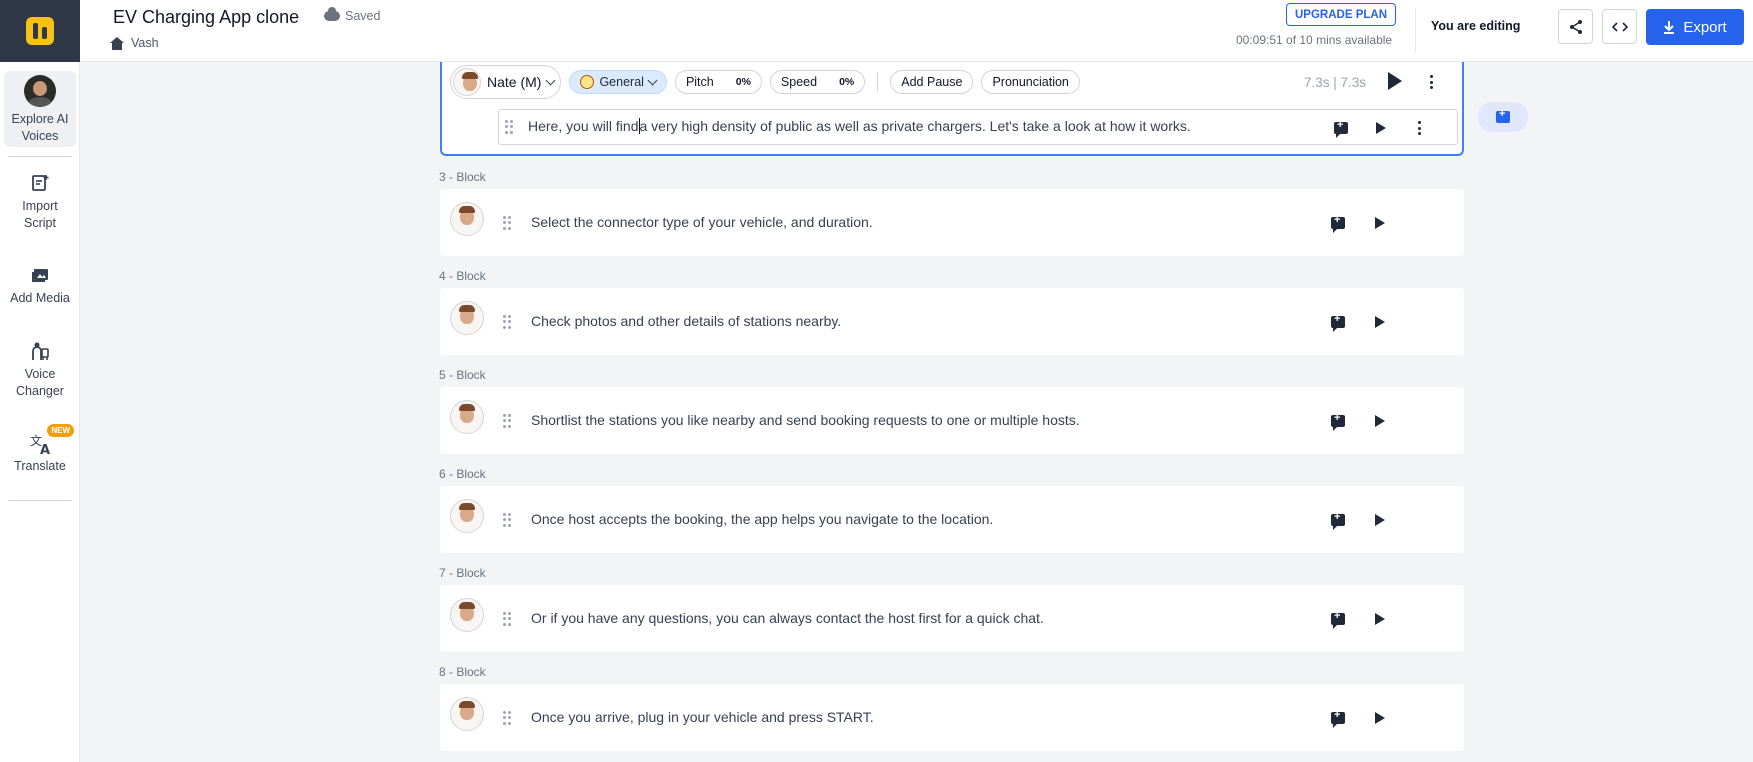 The height and width of the screenshot is (762, 1753). I want to click on sidebar-item-add-media: Add Media, so click(40, 285).